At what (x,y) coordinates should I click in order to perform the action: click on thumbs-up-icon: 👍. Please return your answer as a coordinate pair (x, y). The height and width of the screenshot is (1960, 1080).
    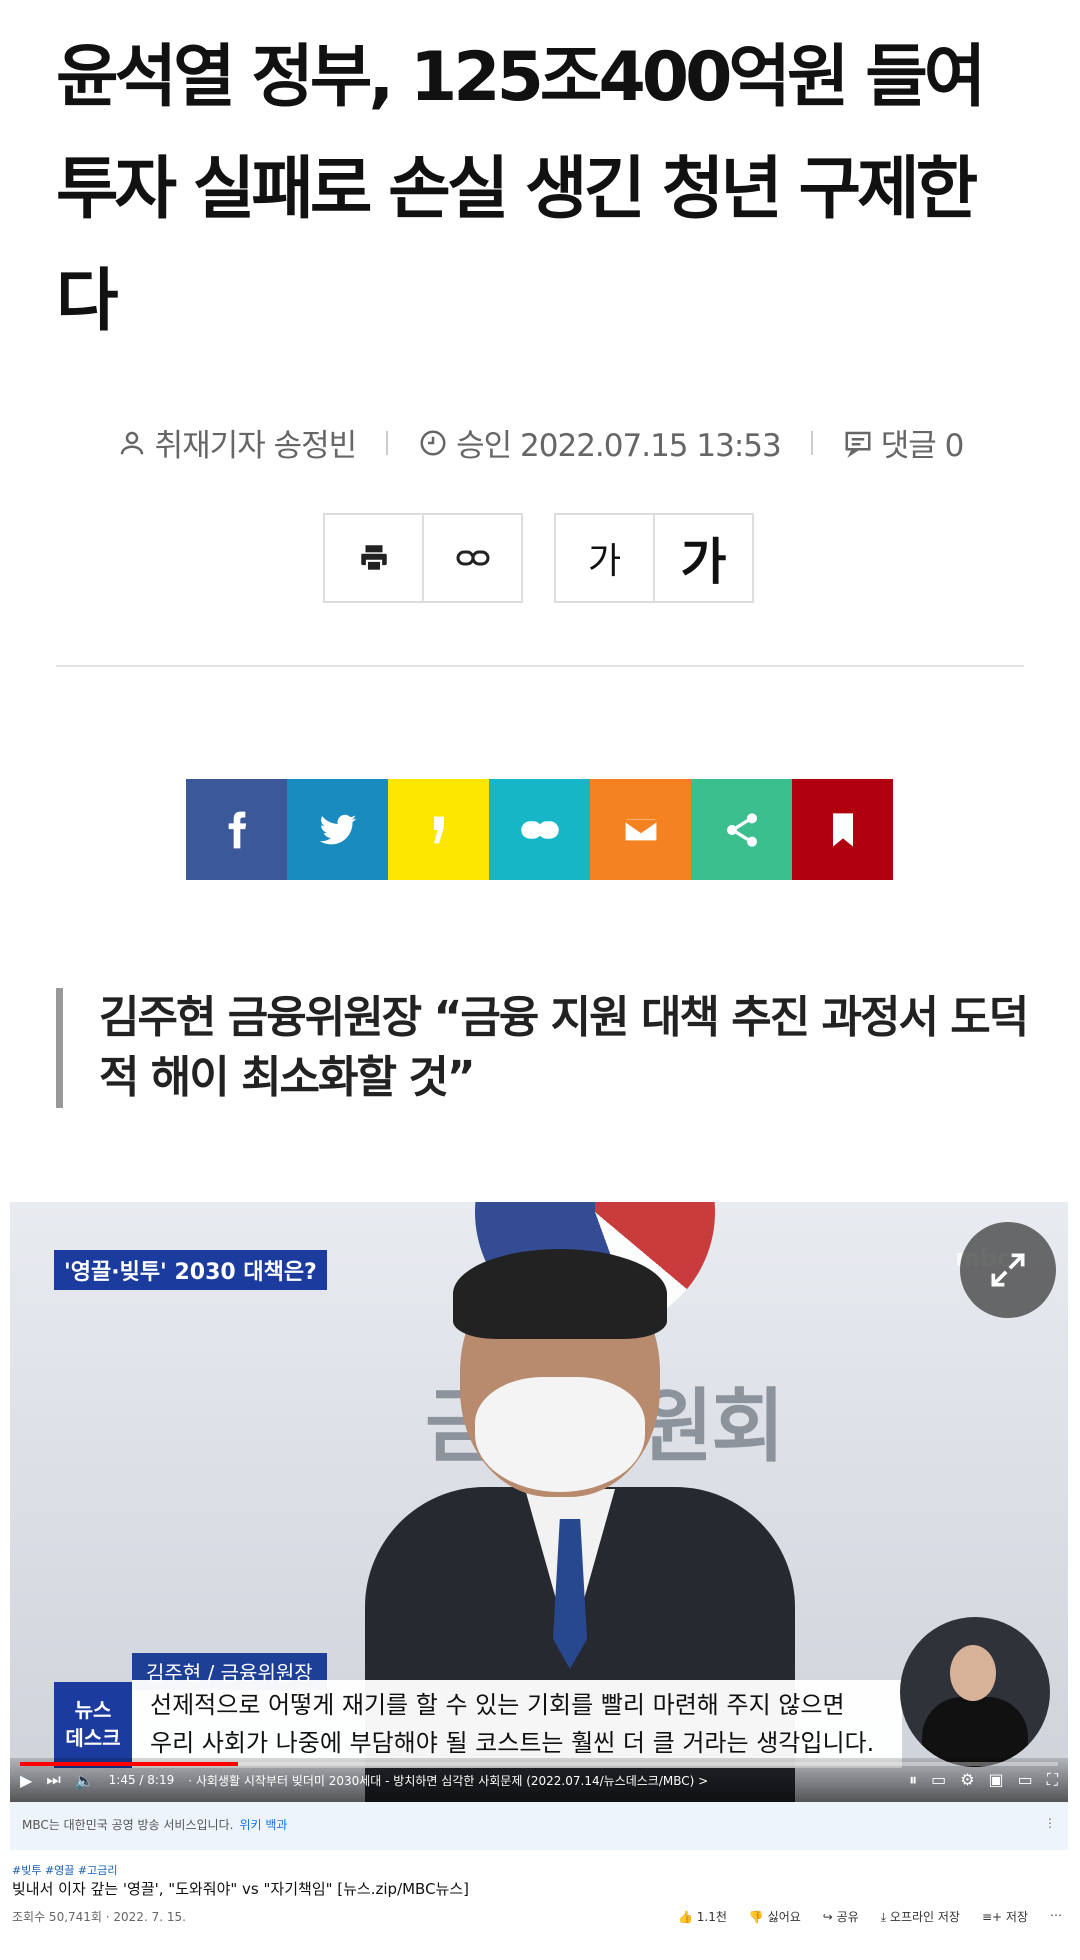
    Looking at the image, I should click on (685, 1917).